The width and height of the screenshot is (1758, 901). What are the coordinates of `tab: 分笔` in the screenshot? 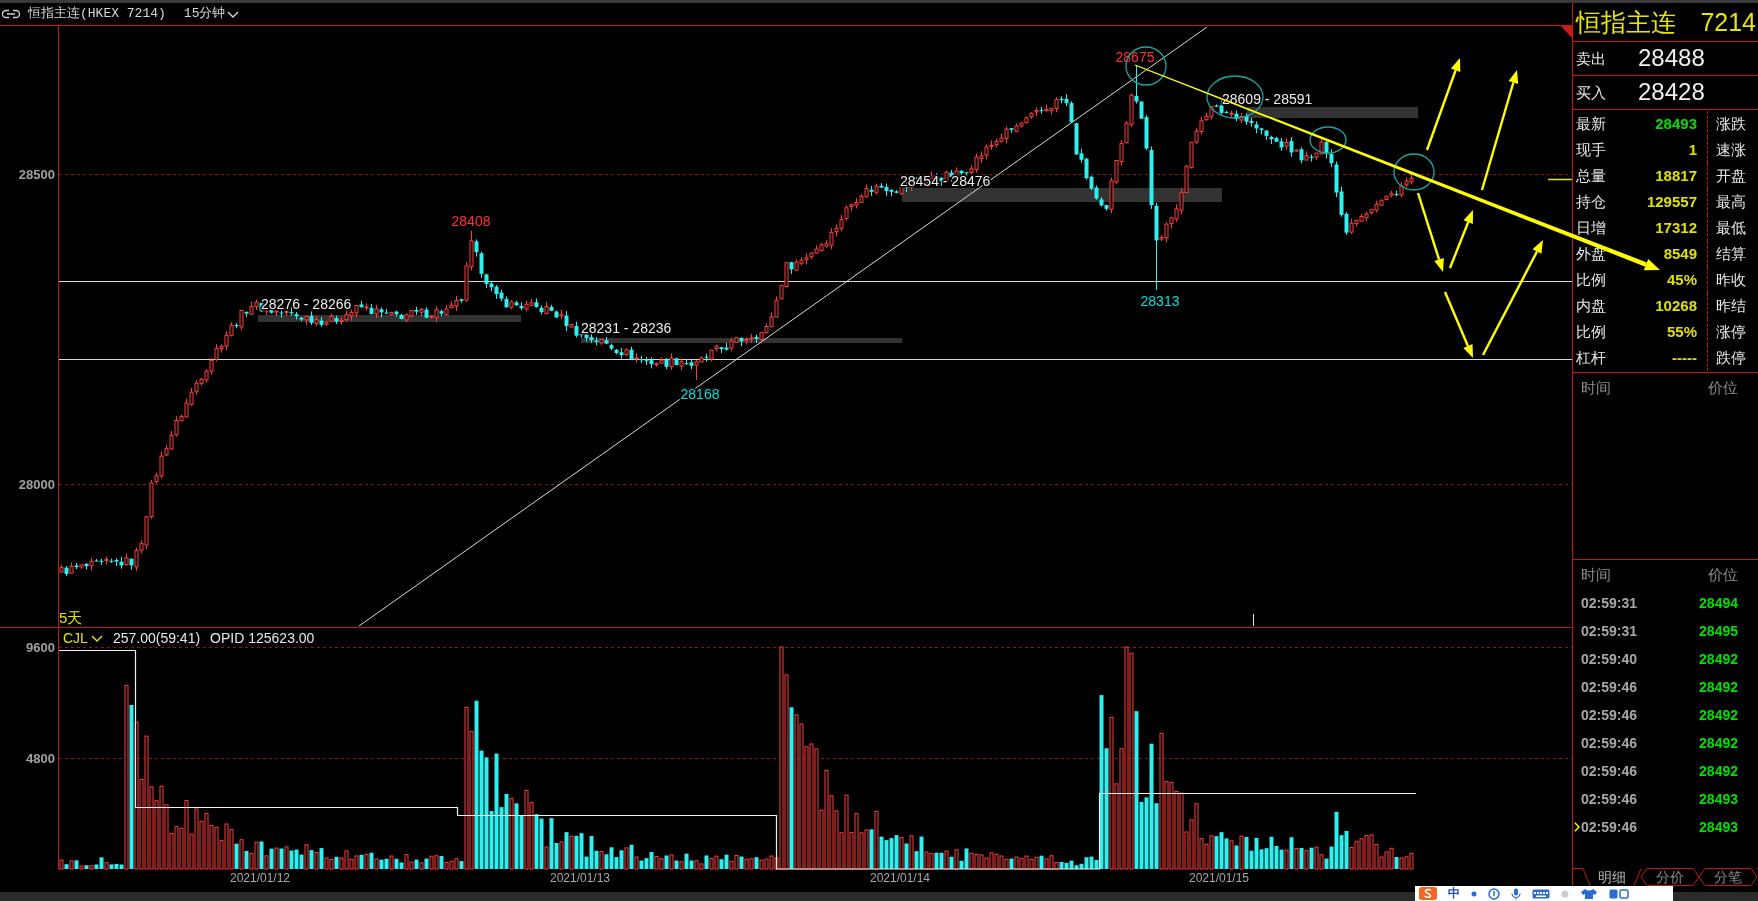 It's located at (1728, 877).